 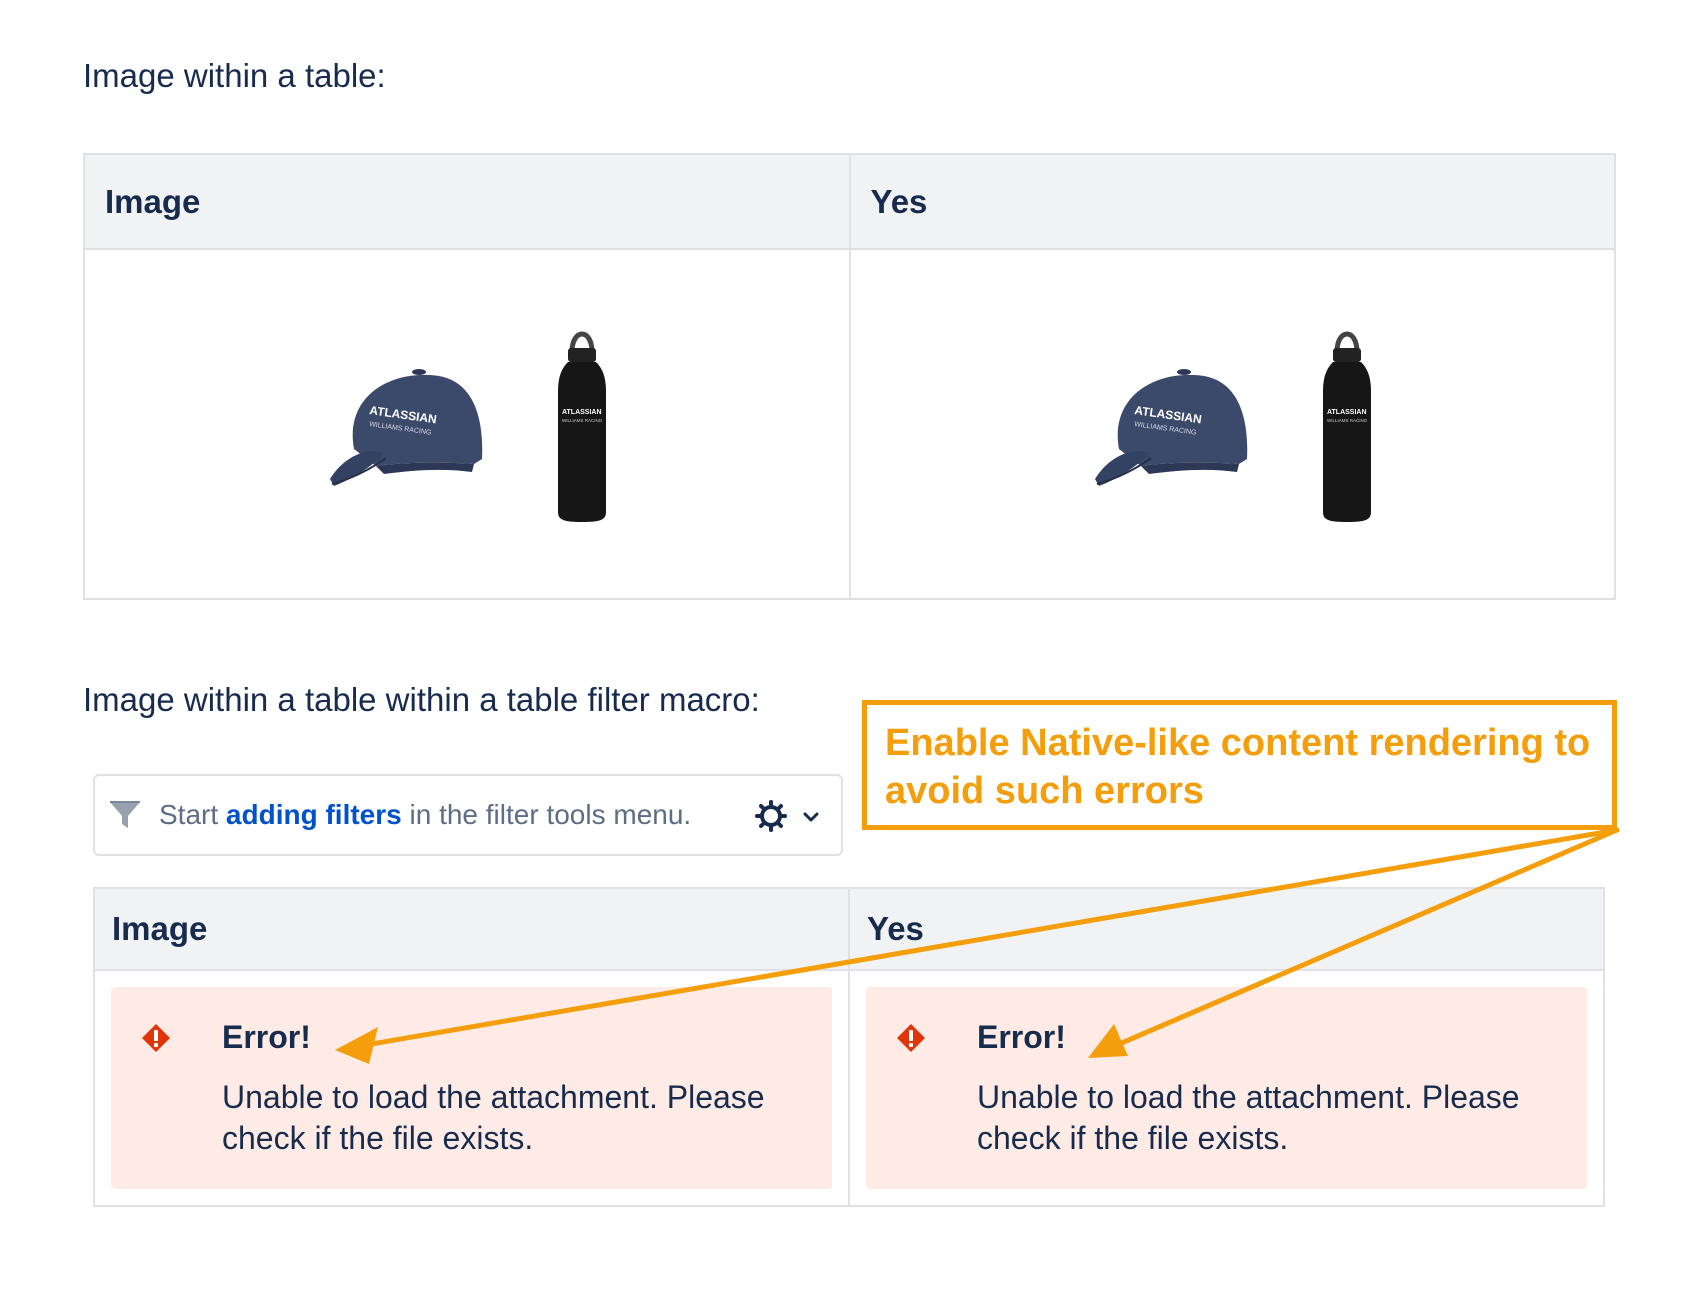 What do you see at coordinates (550, 814) in the screenshot?
I see `filter-hint-suffix: in the filter tools menu.` at bounding box center [550, 814].